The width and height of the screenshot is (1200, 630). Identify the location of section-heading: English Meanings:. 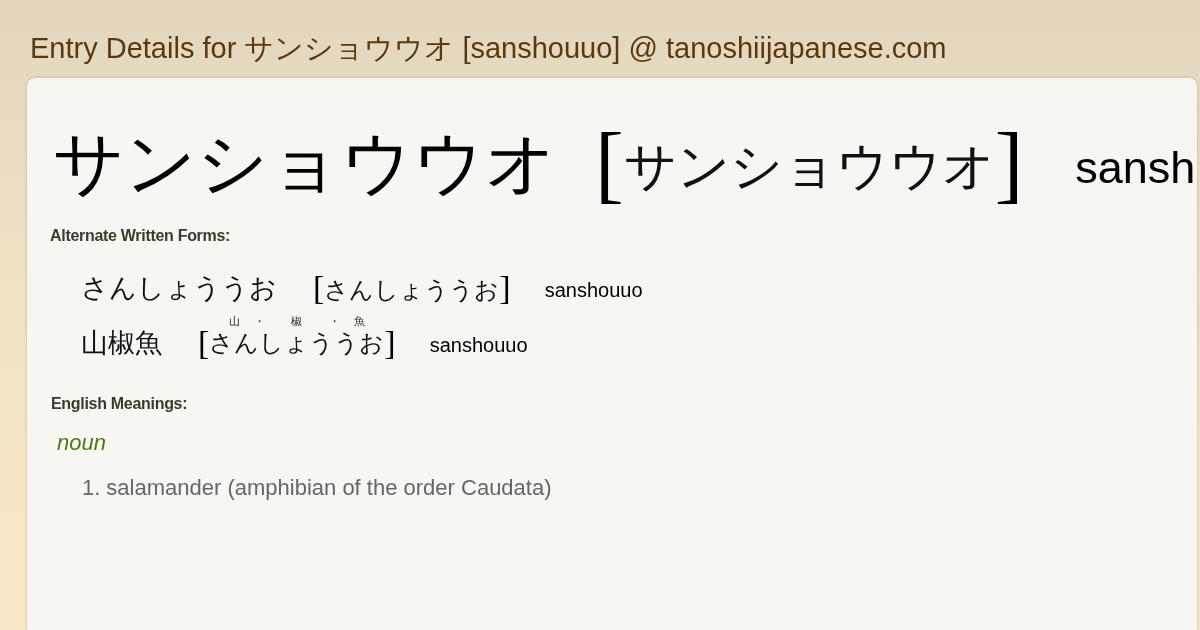
(119, 404).